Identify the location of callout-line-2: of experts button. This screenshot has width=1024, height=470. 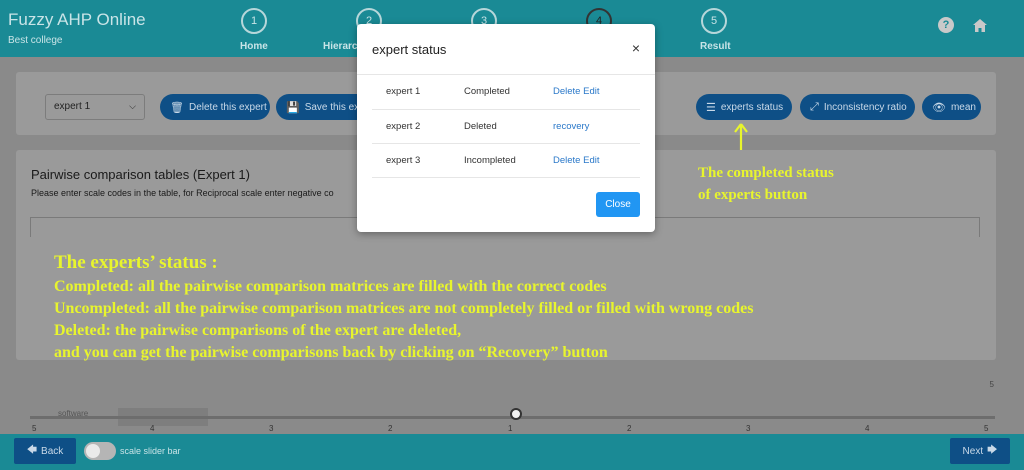
(753, 195).